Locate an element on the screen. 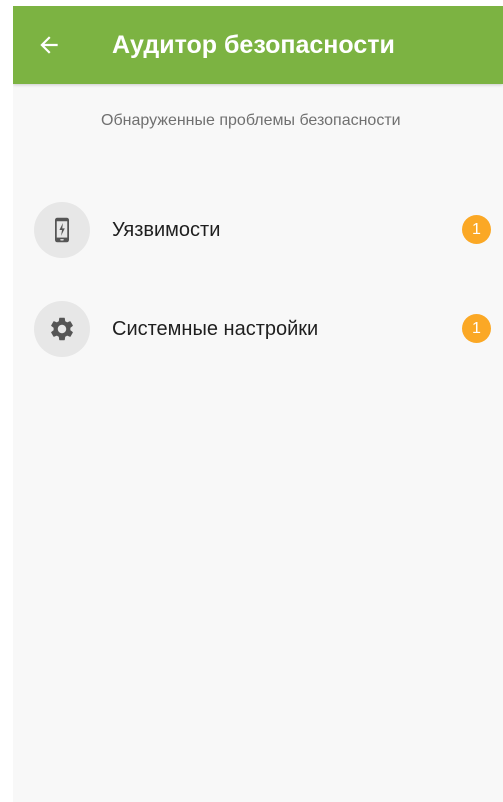 Image resolution: width=503 pixels, height=802 pixels. page-title: Аудитор безопасности is located at coordinates (253, 45).